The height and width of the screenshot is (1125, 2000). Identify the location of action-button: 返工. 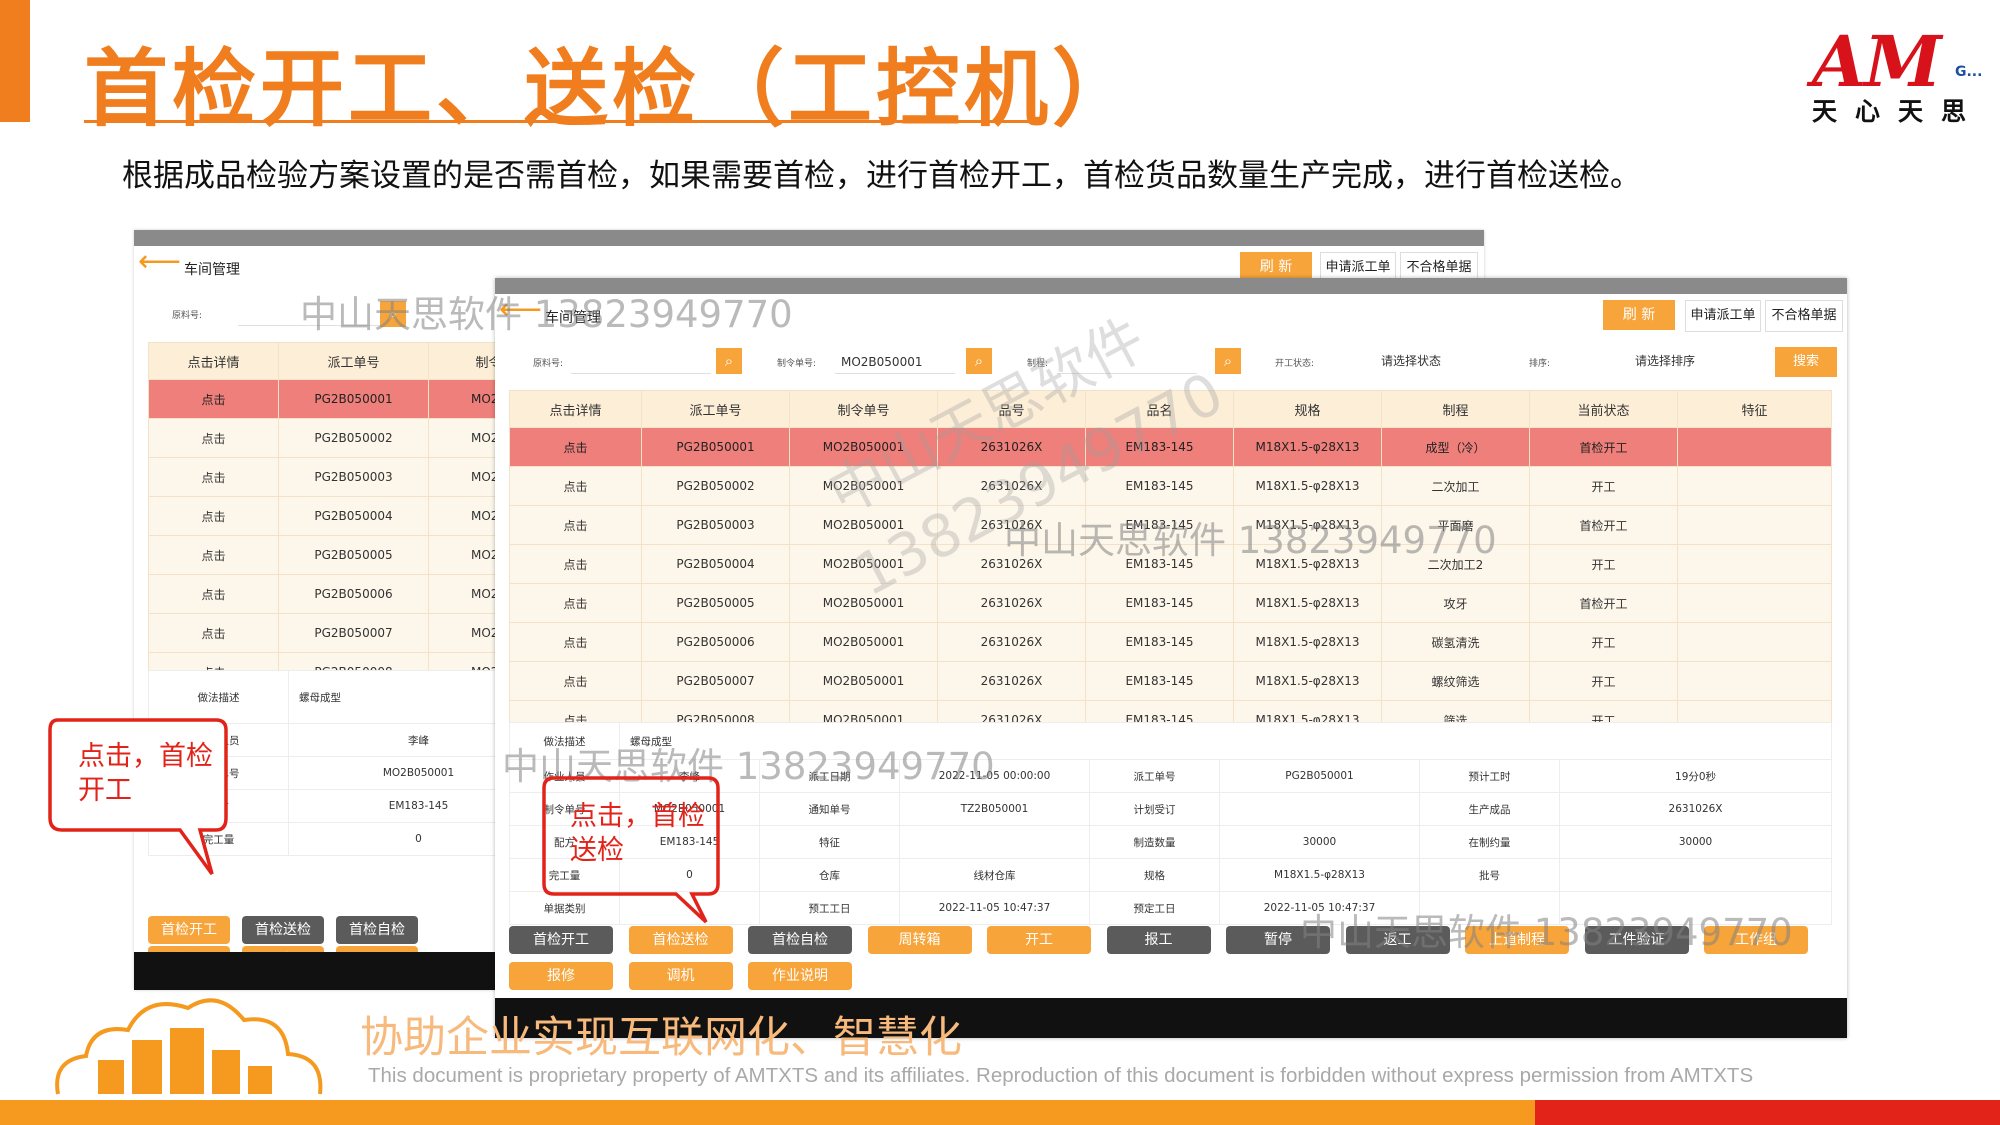
(1397, 940).